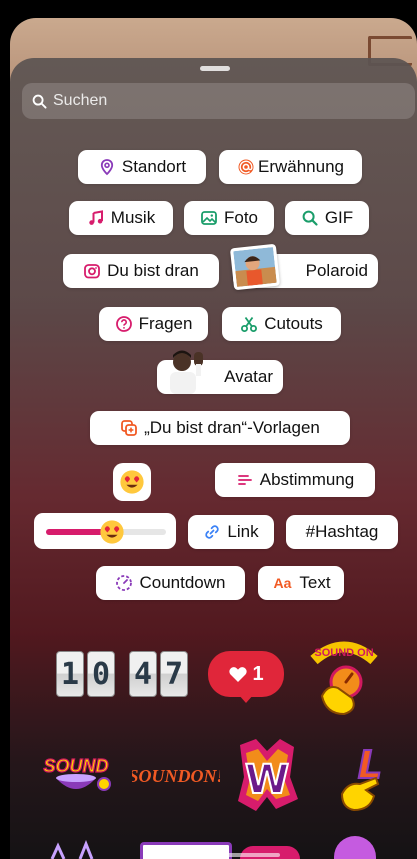 Image resolution: width=417 pixels, height=859 pixels. I want to click on sticker-label: Fragen, so click(165, 323).